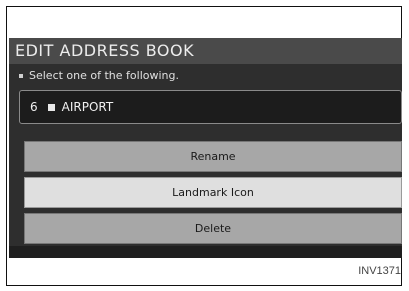  I want to click on entry-name: AIRPORT, so click(87, 107).